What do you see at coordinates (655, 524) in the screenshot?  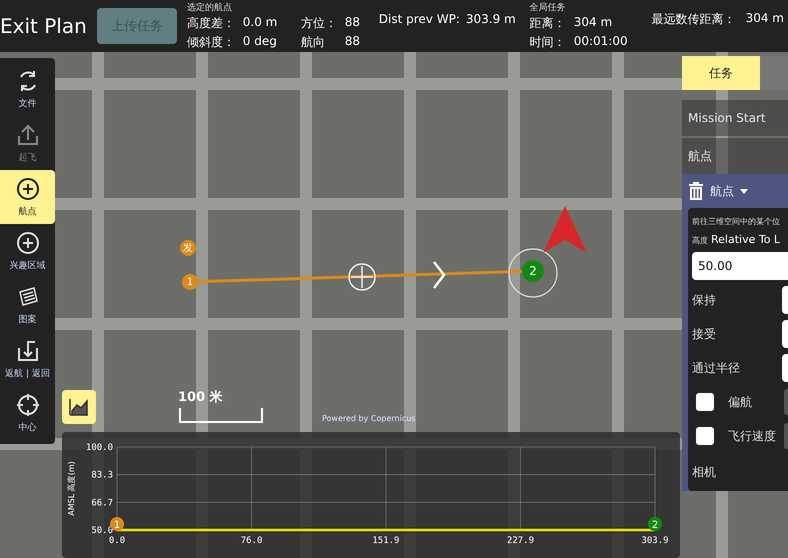 I see `chart-waypoint-marker: 2` at bounding box center [655, 524].